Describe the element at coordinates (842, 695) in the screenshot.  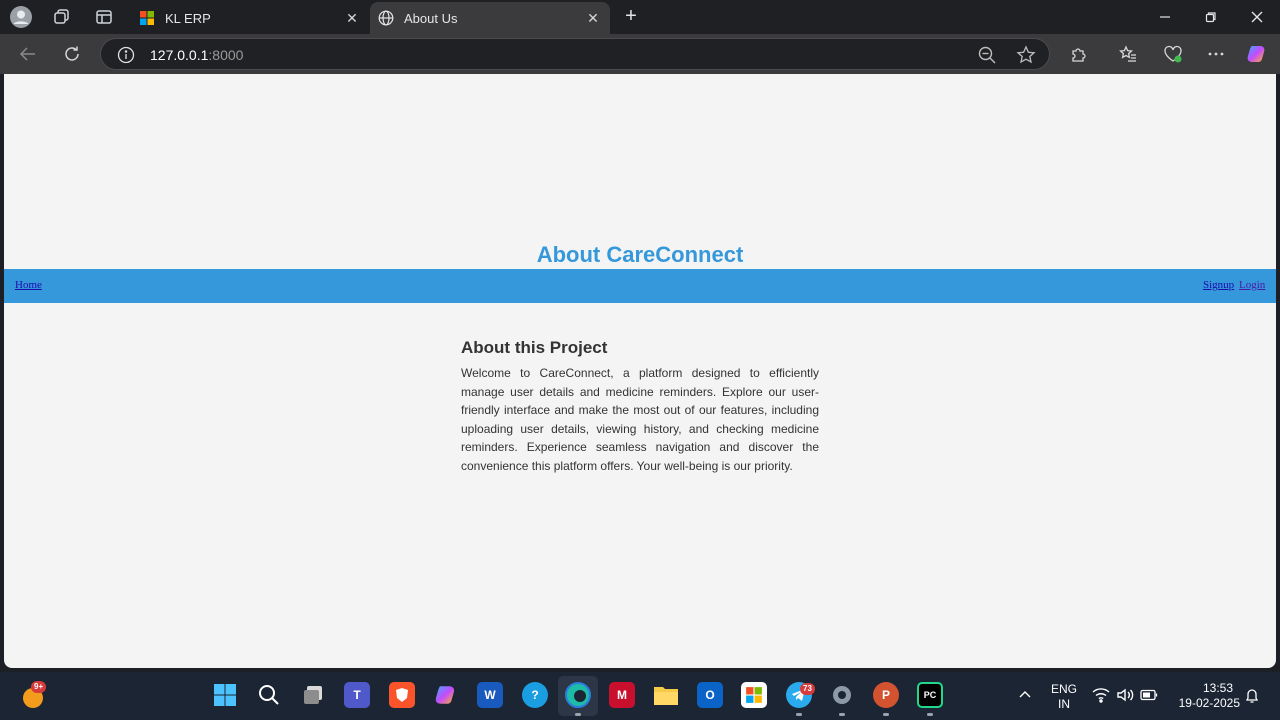
I see `settings-gear-icon` at that location.